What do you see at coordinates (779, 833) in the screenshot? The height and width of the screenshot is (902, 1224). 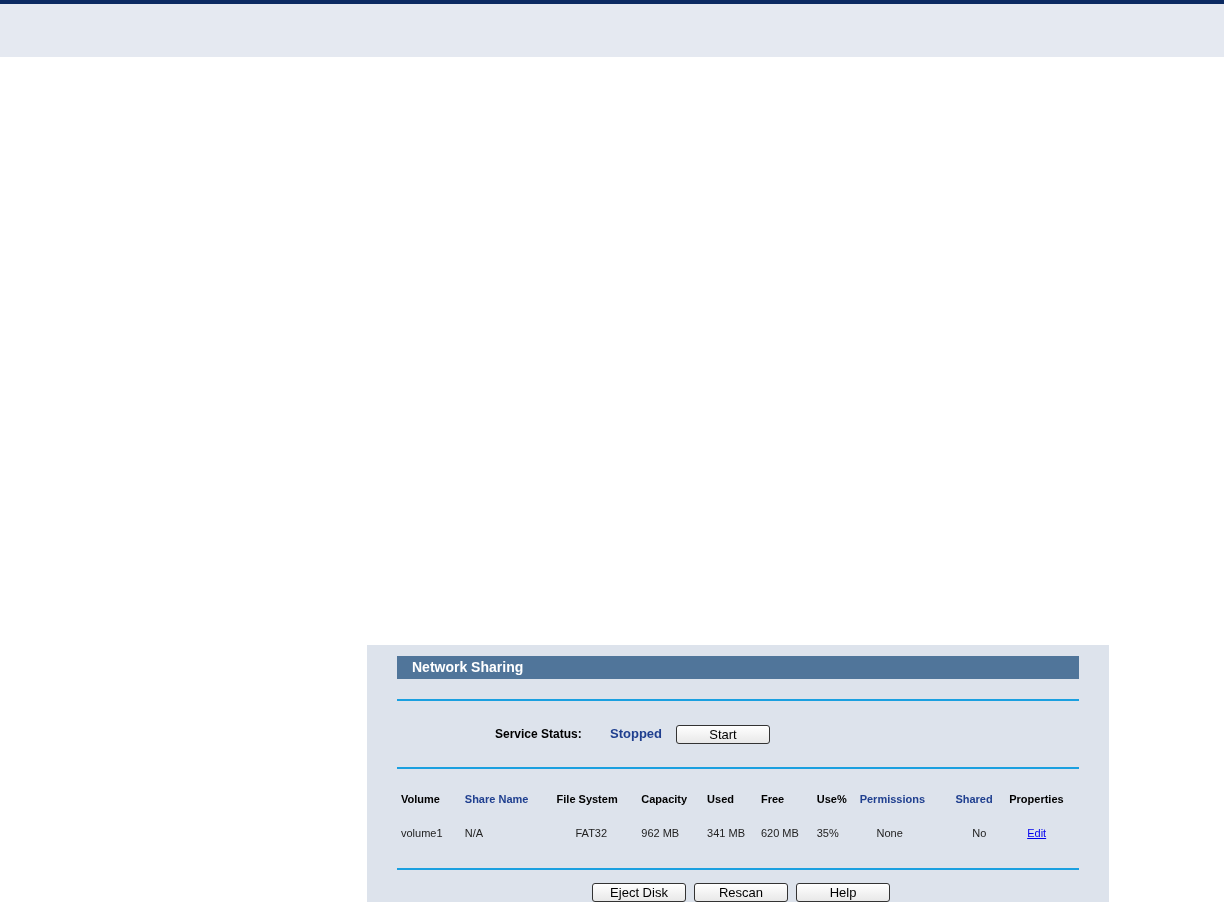 I see `table-cell: 620 MB` at bounding box center [779, 833].